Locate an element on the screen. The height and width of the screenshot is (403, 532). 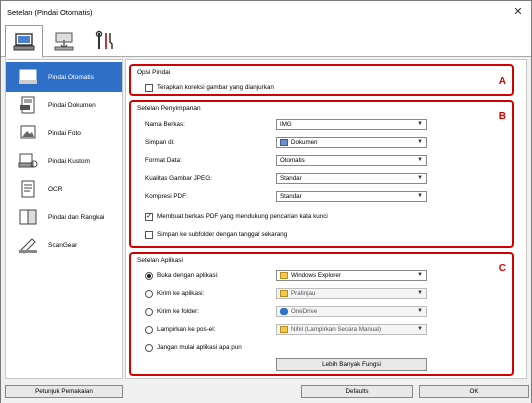
save-in-select: Dokumen ▼ is located at coordinates (351, 142).